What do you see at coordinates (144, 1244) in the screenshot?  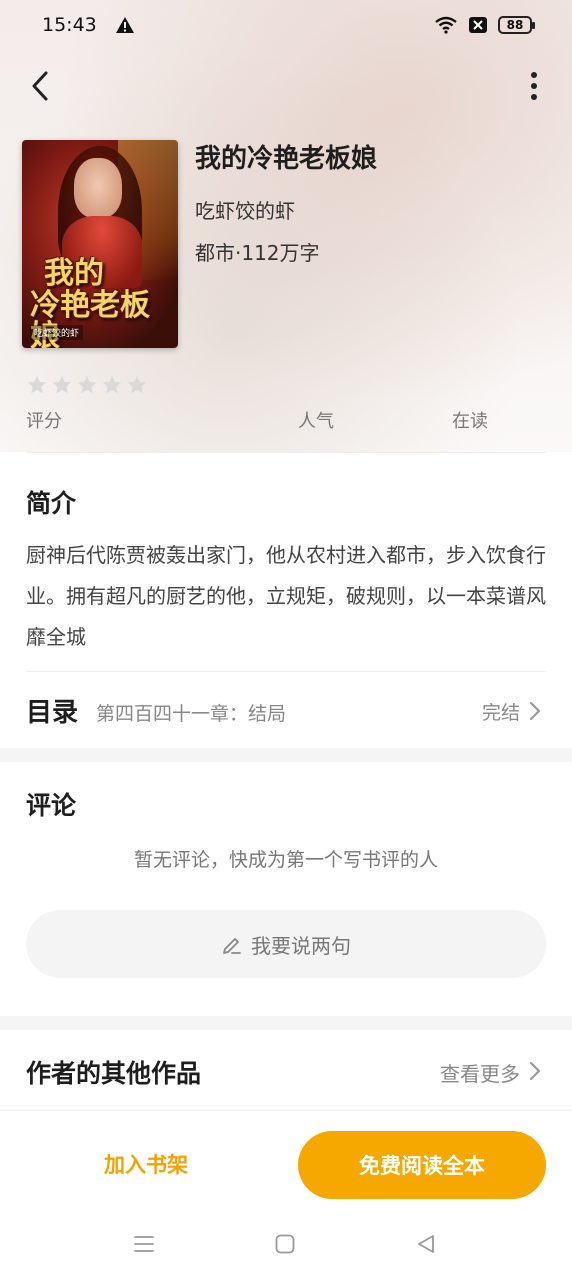 I see `menu-icon` at bounding box center [144, 1244].